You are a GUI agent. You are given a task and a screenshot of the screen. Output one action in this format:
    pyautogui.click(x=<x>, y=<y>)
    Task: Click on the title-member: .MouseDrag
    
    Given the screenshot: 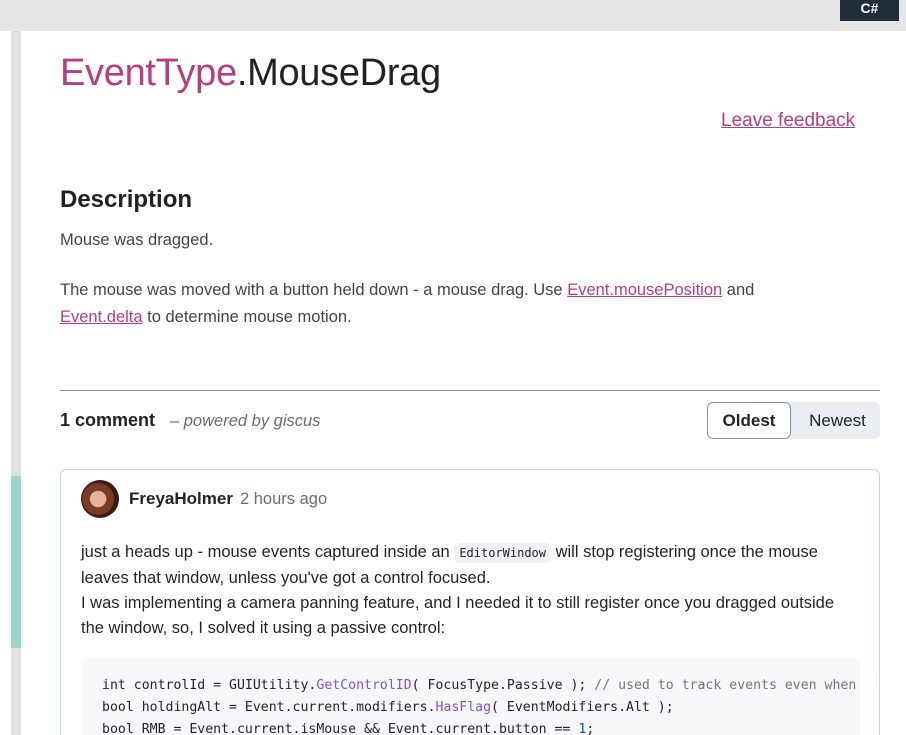 What is the action you would take?
    pyautogui.click(x=338, y=73)
    